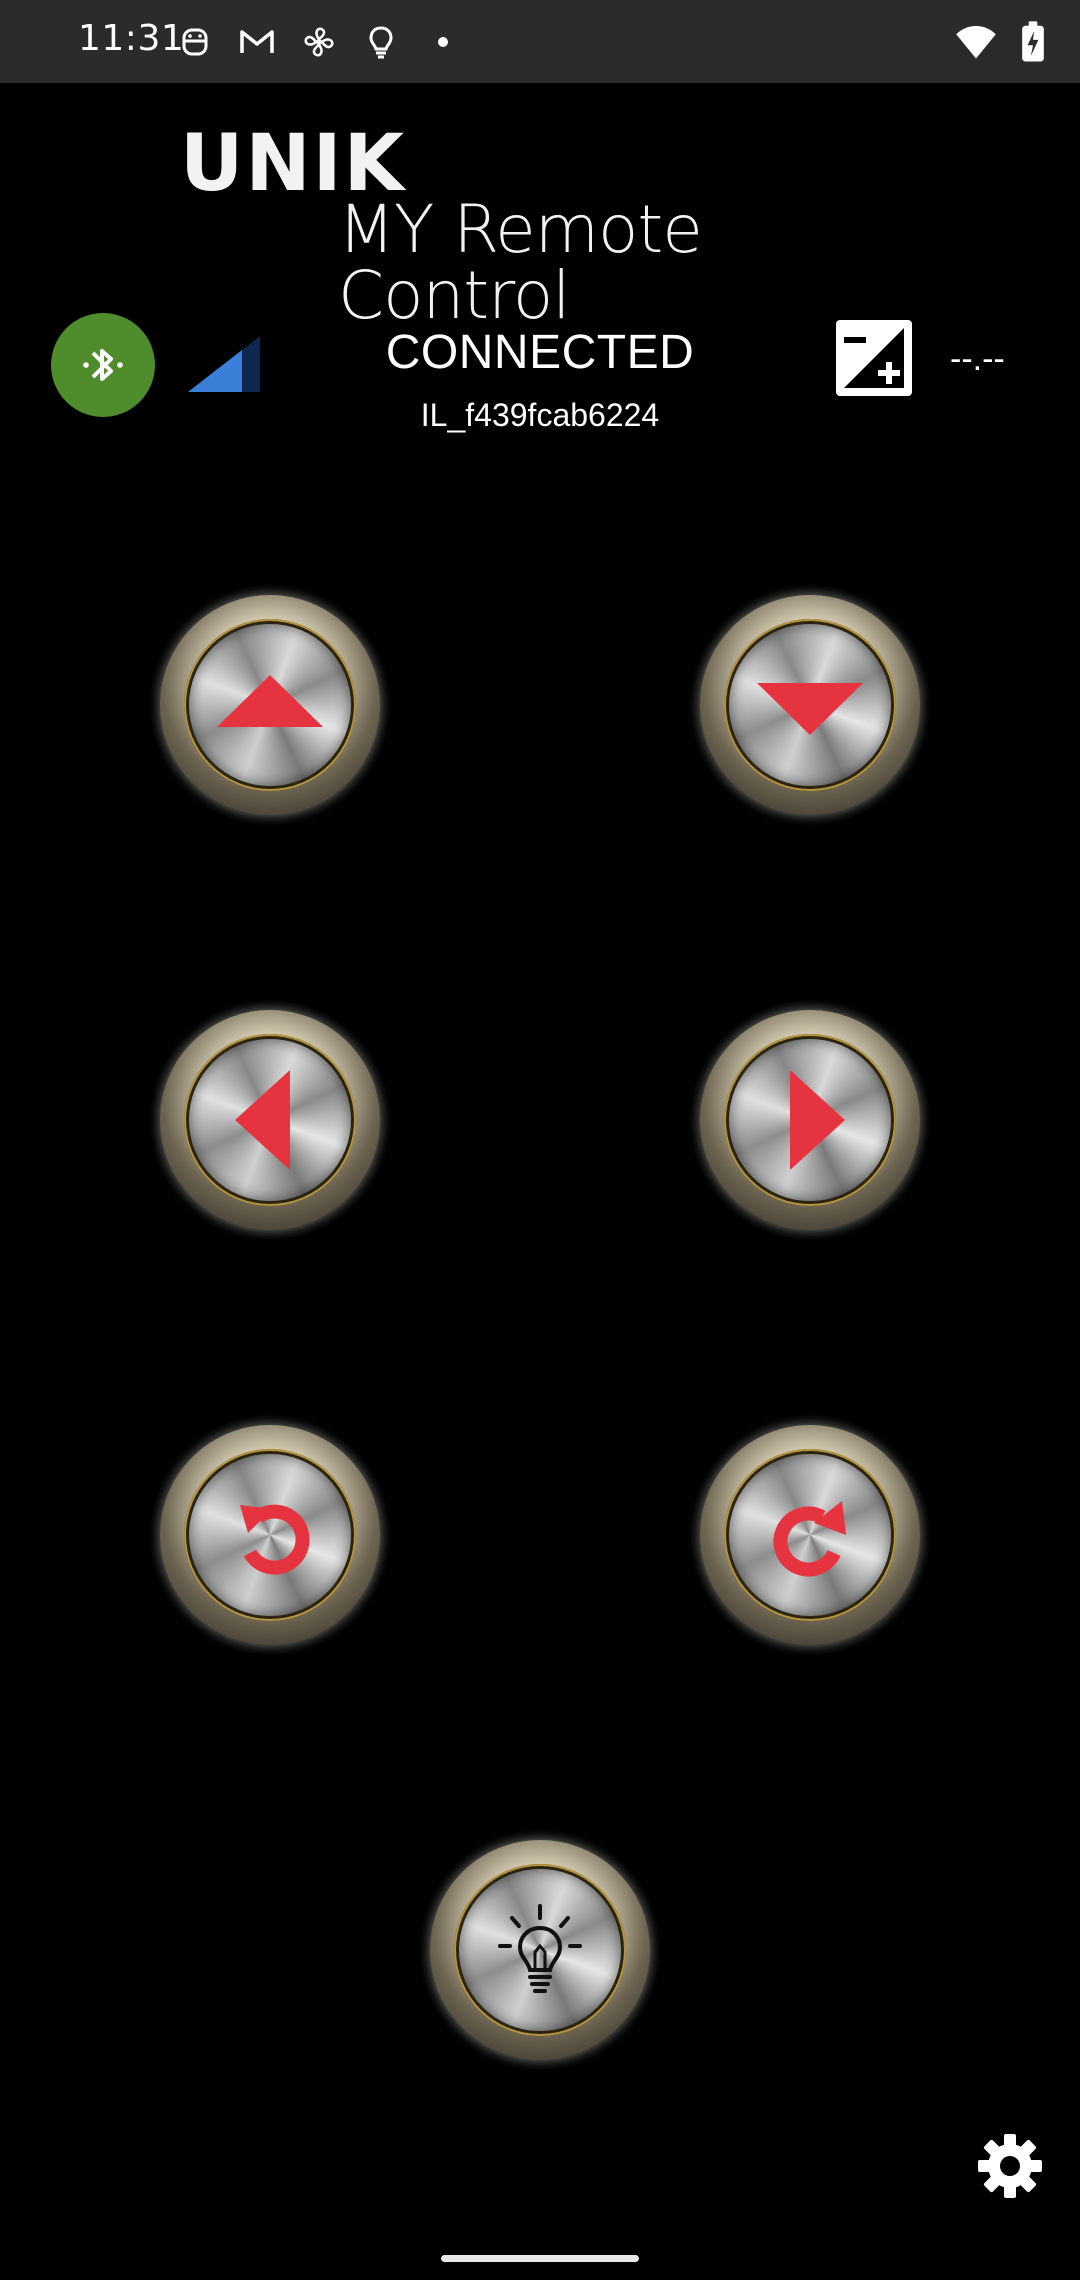 This screenshot has height=2280, width=1080. I want to click on connection-status: CONNECTED, so click(540, 352).